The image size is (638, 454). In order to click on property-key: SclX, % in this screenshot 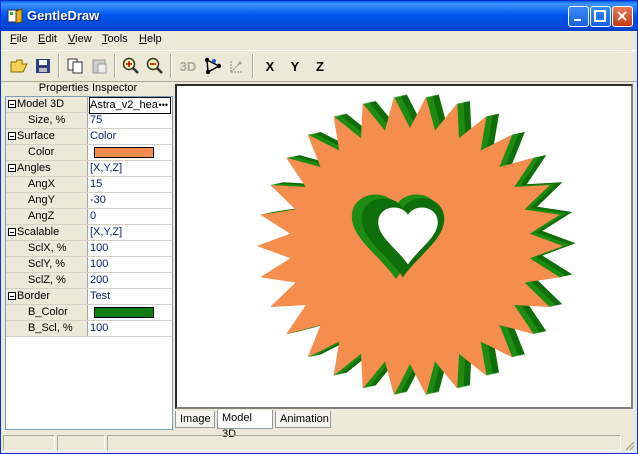, I will do `click(47, 248)`.